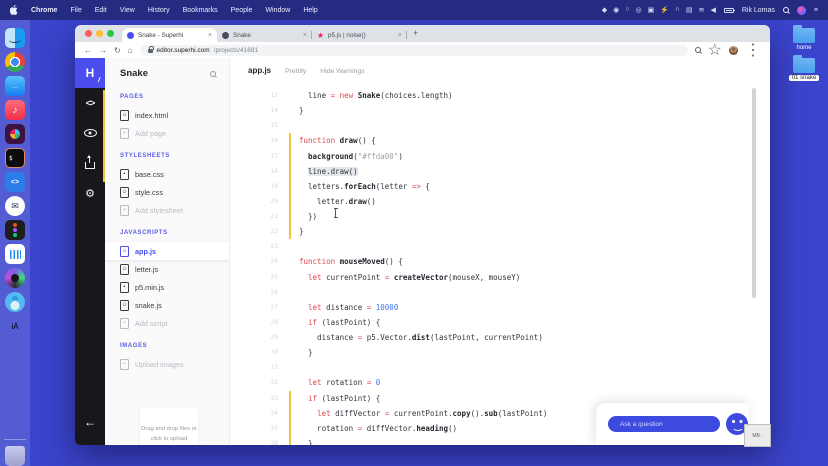  What do you see at coordinates (664, 10) in the screenshot?
I see `bolt-status-icon: ⚡` at bounding box center [664, 10].